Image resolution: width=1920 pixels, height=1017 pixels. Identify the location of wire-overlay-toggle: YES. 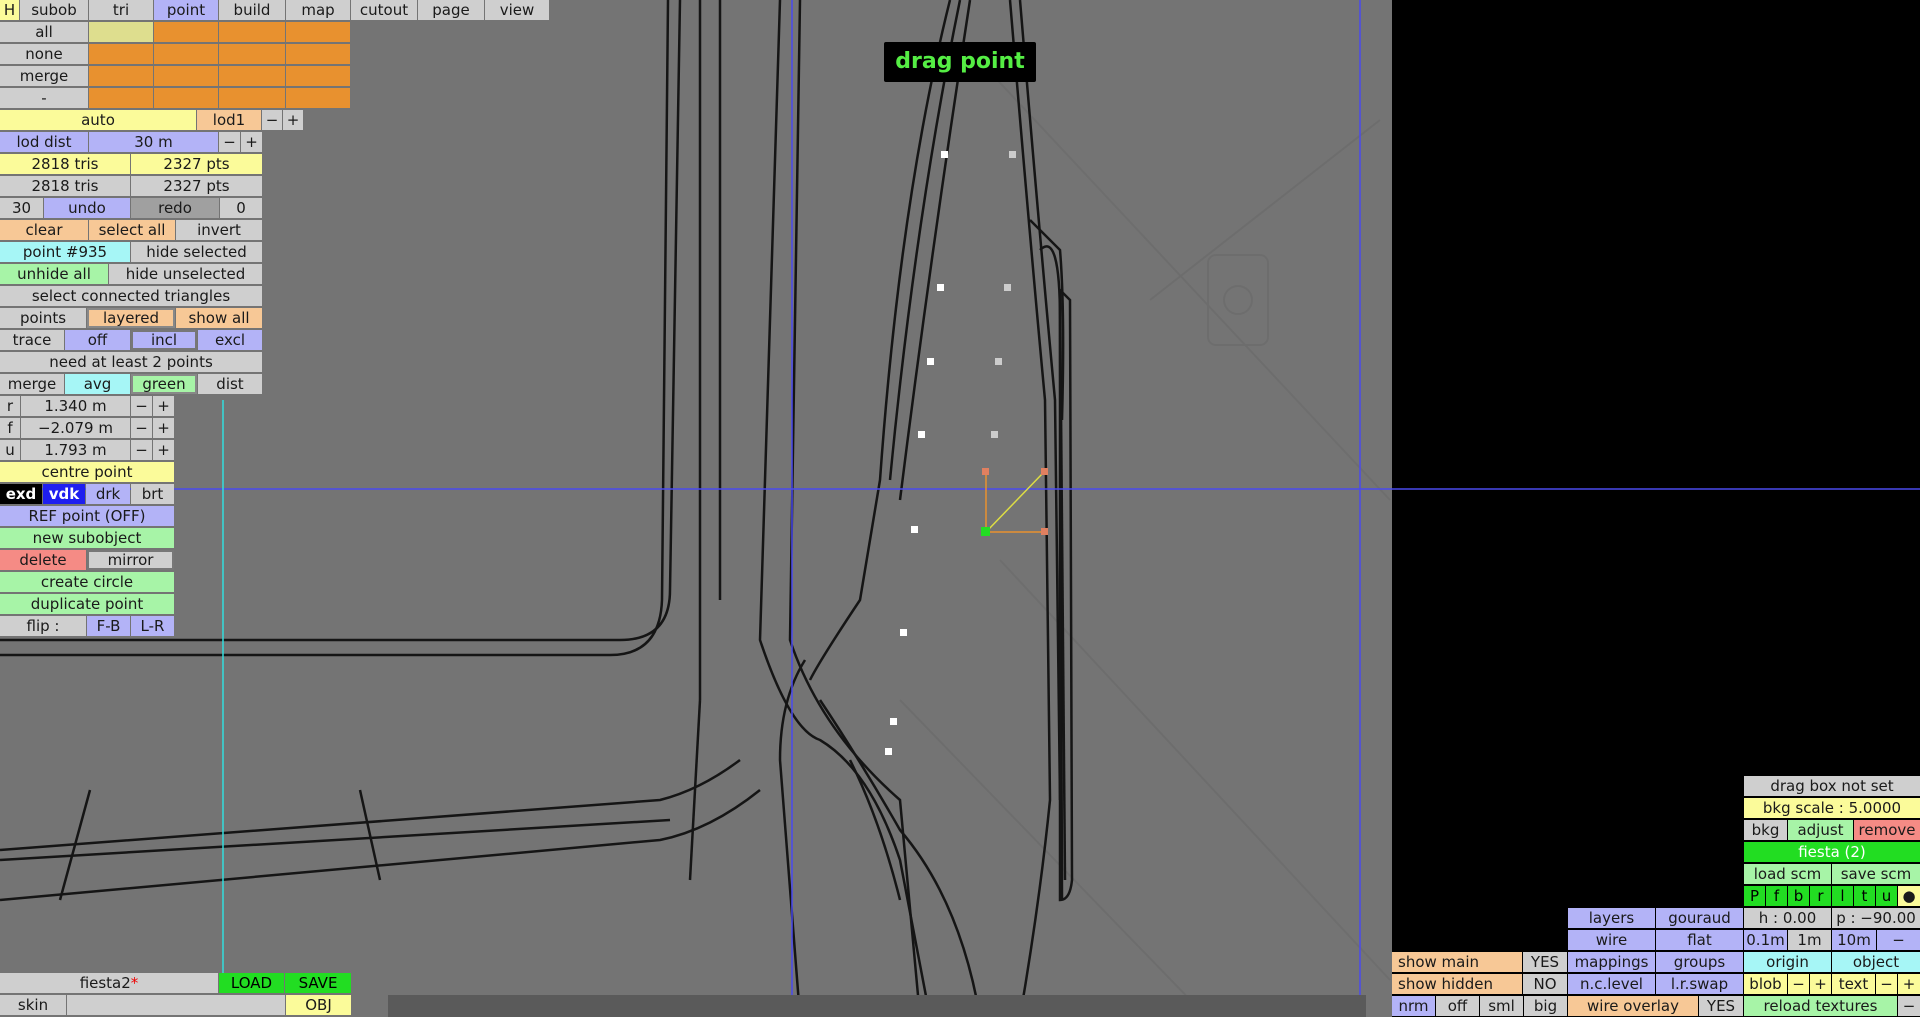
(1721, 1006).